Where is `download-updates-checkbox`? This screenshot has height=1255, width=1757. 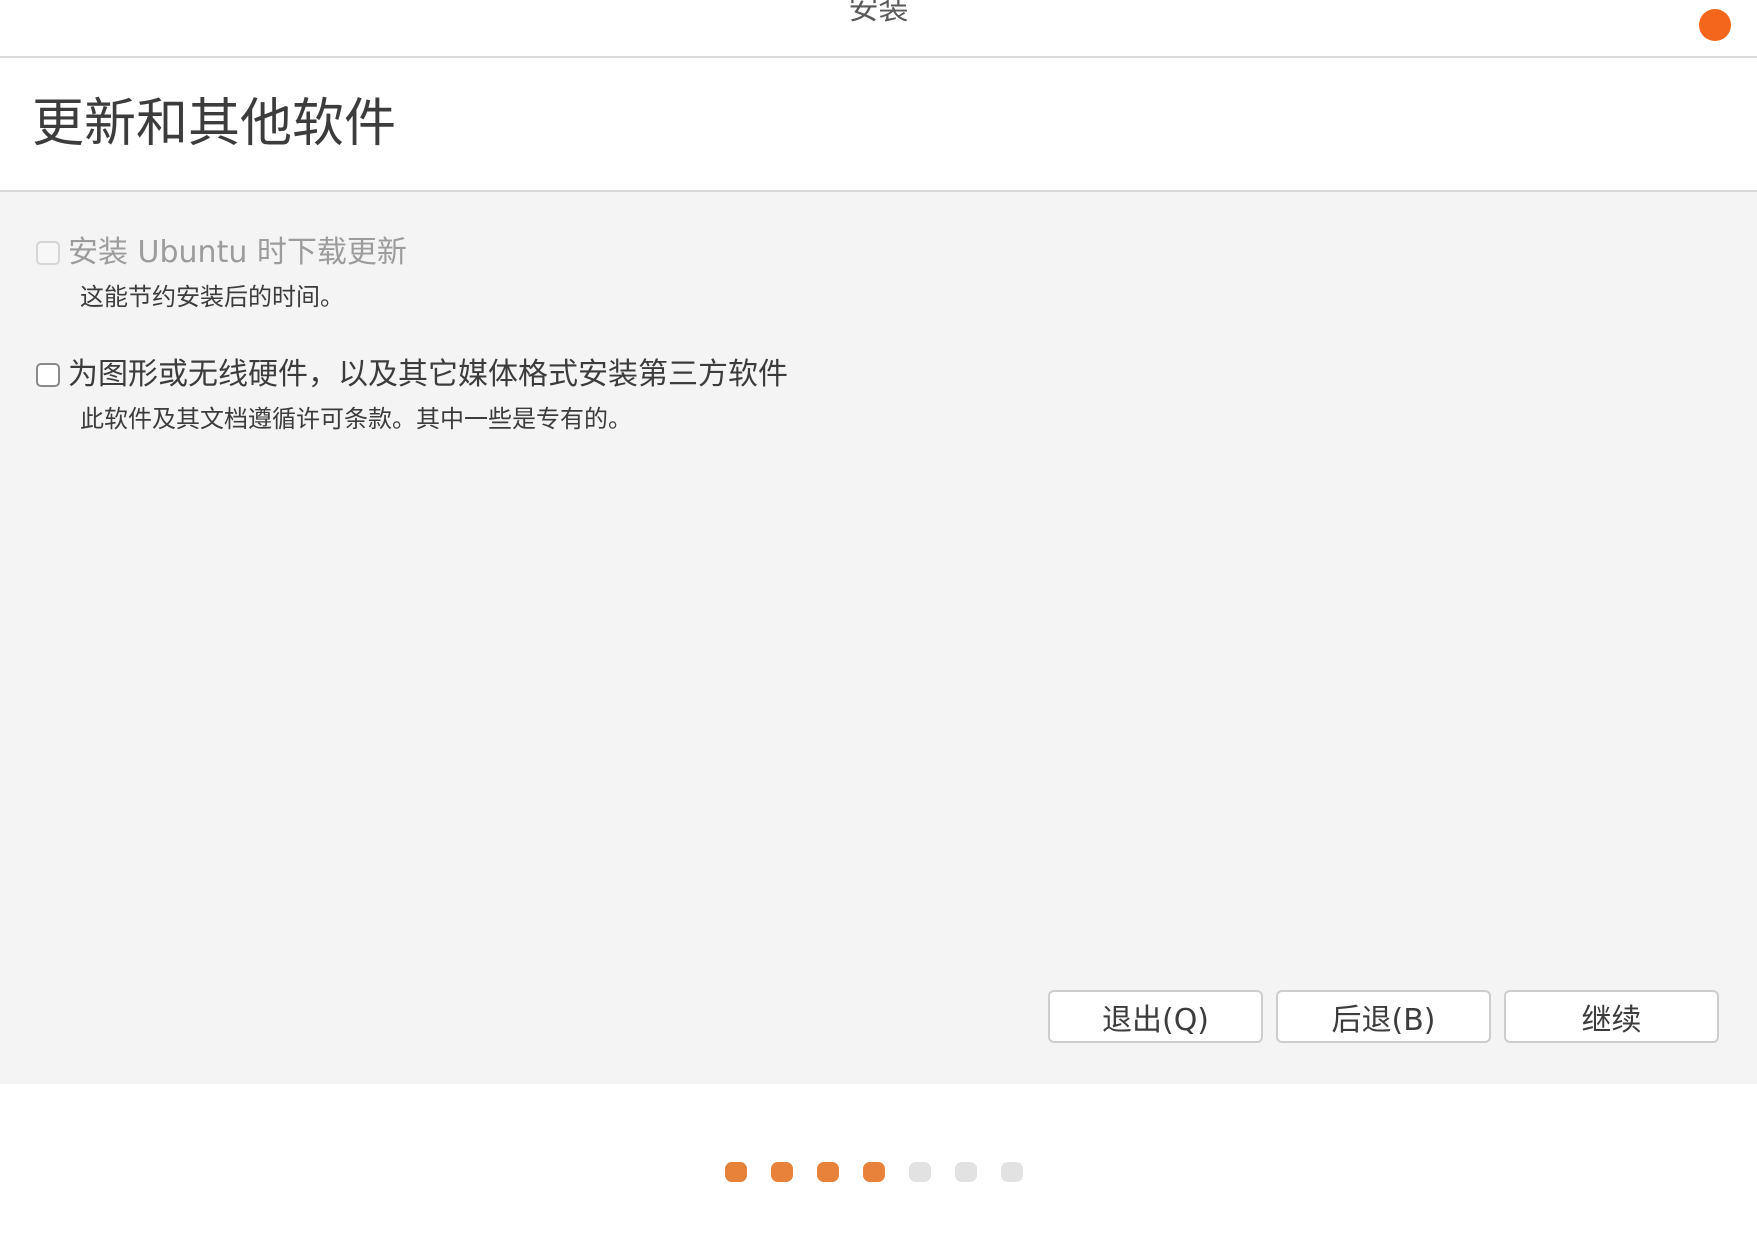 download-updates-checkbox is located at coordinates (48, 253).